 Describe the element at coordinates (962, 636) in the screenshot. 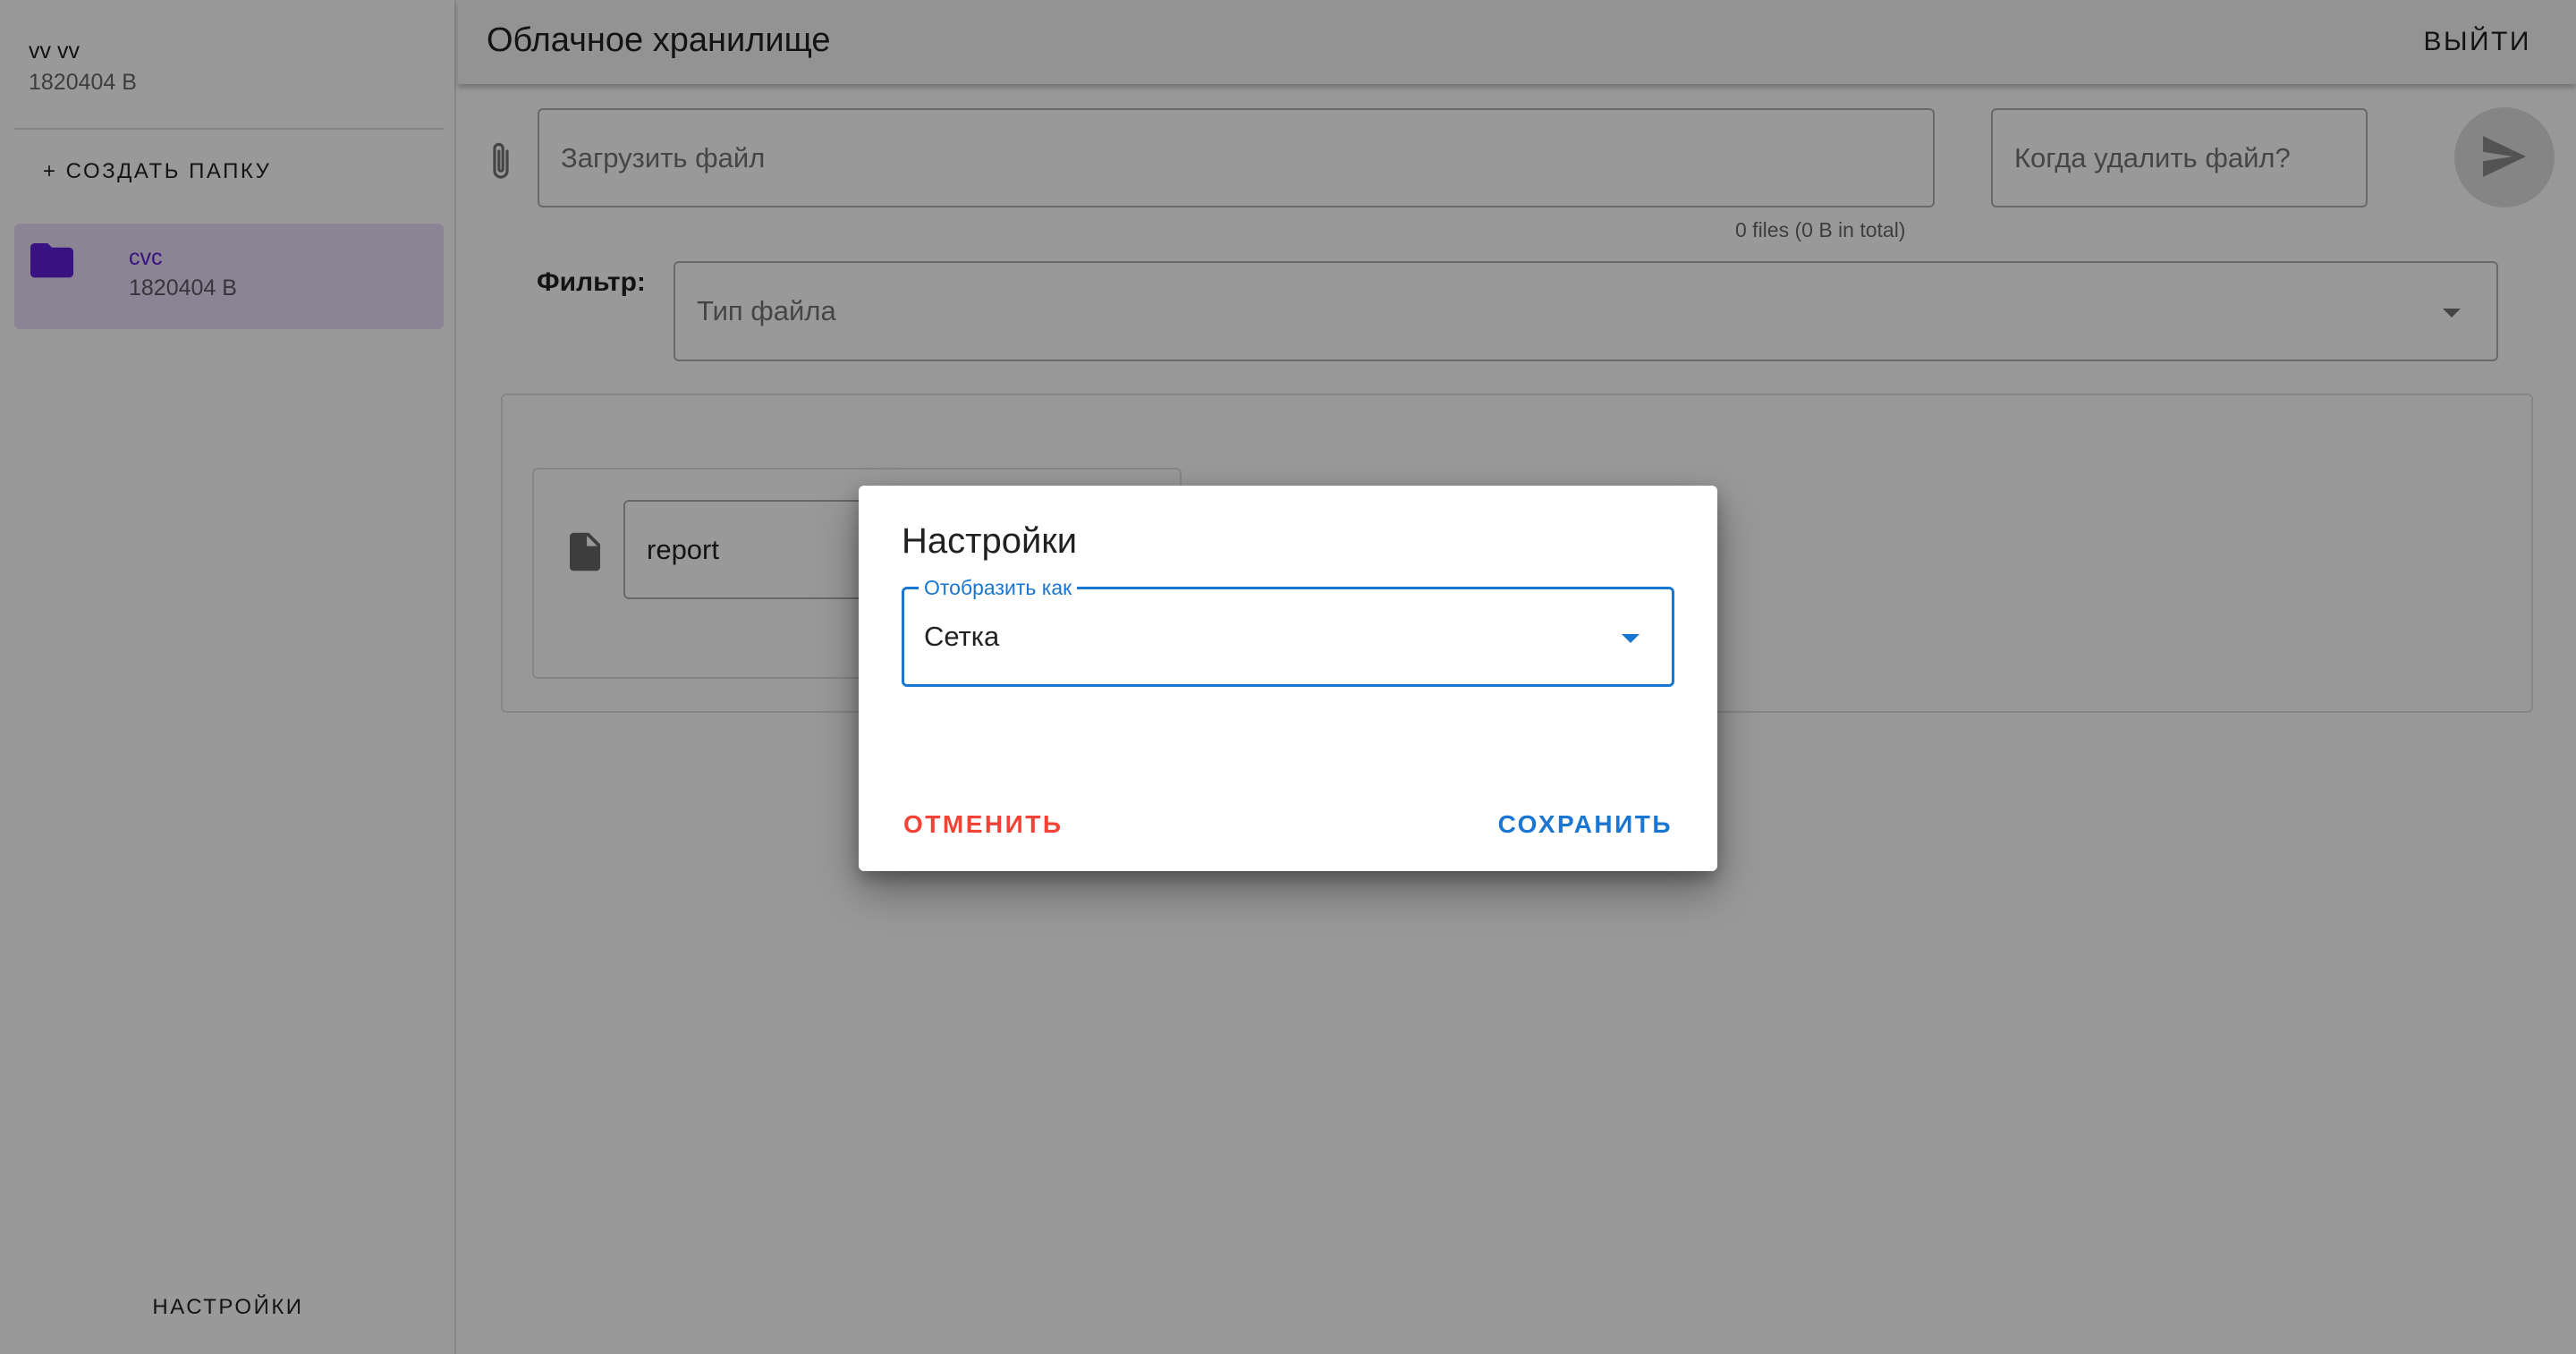

I see `display-mode-value: Сетка` at that location.